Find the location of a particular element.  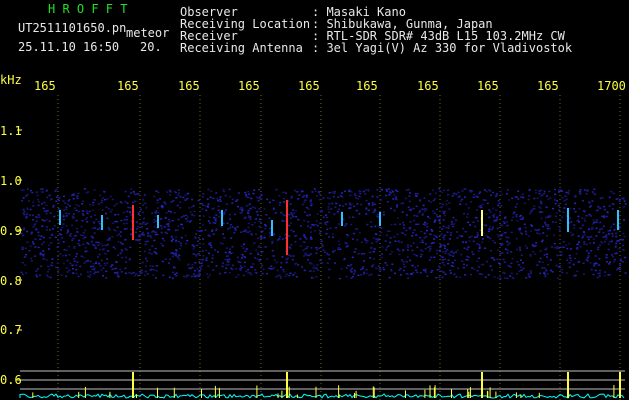

freq-tick-label: 1.0 is located at coordinates (11, 181).